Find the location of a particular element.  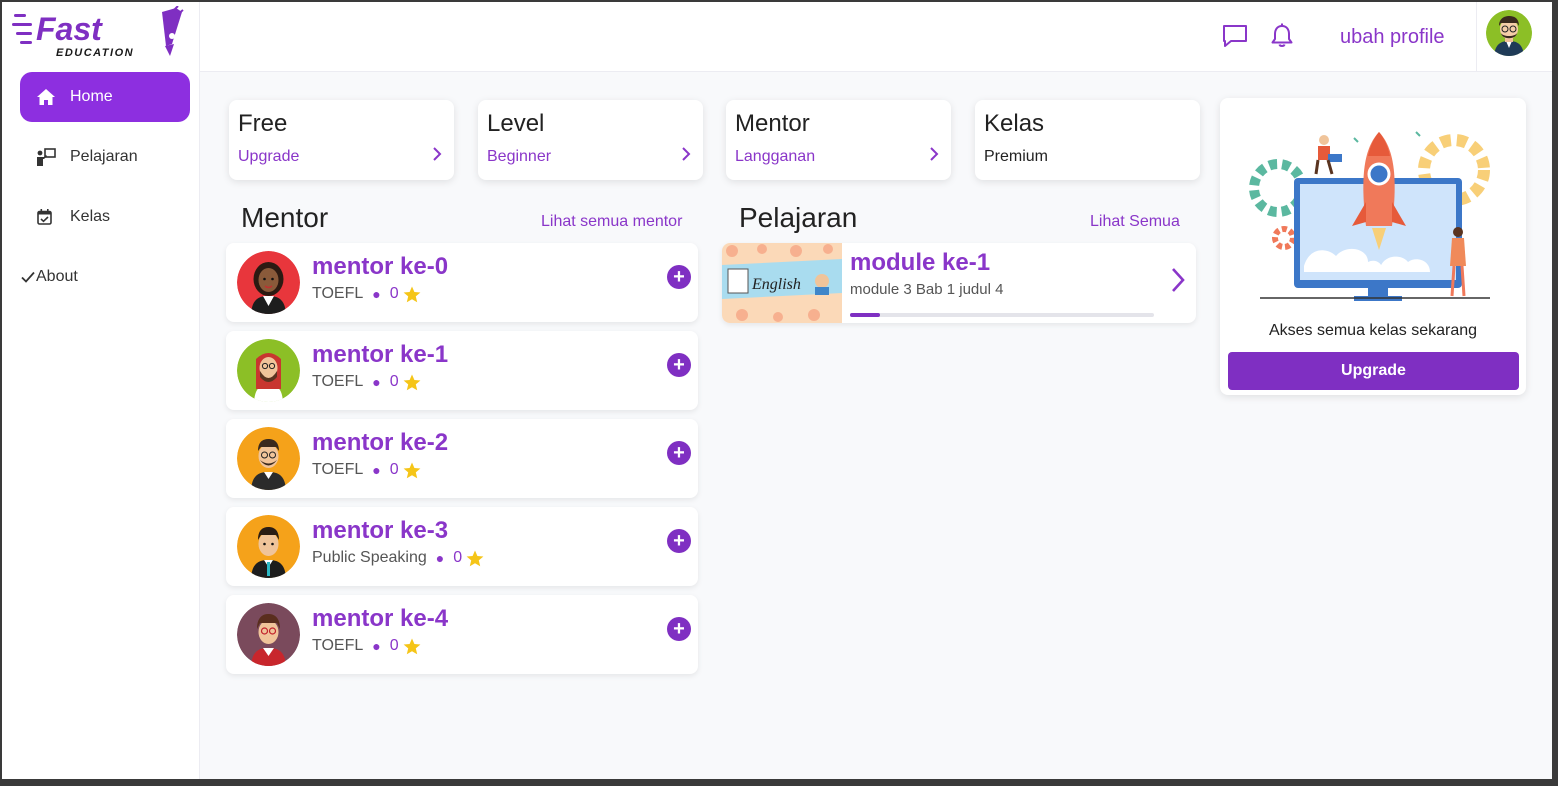

mentor-card: mentor ke-0 TOEFL ● 0 + is located at coordinates (462, 282).